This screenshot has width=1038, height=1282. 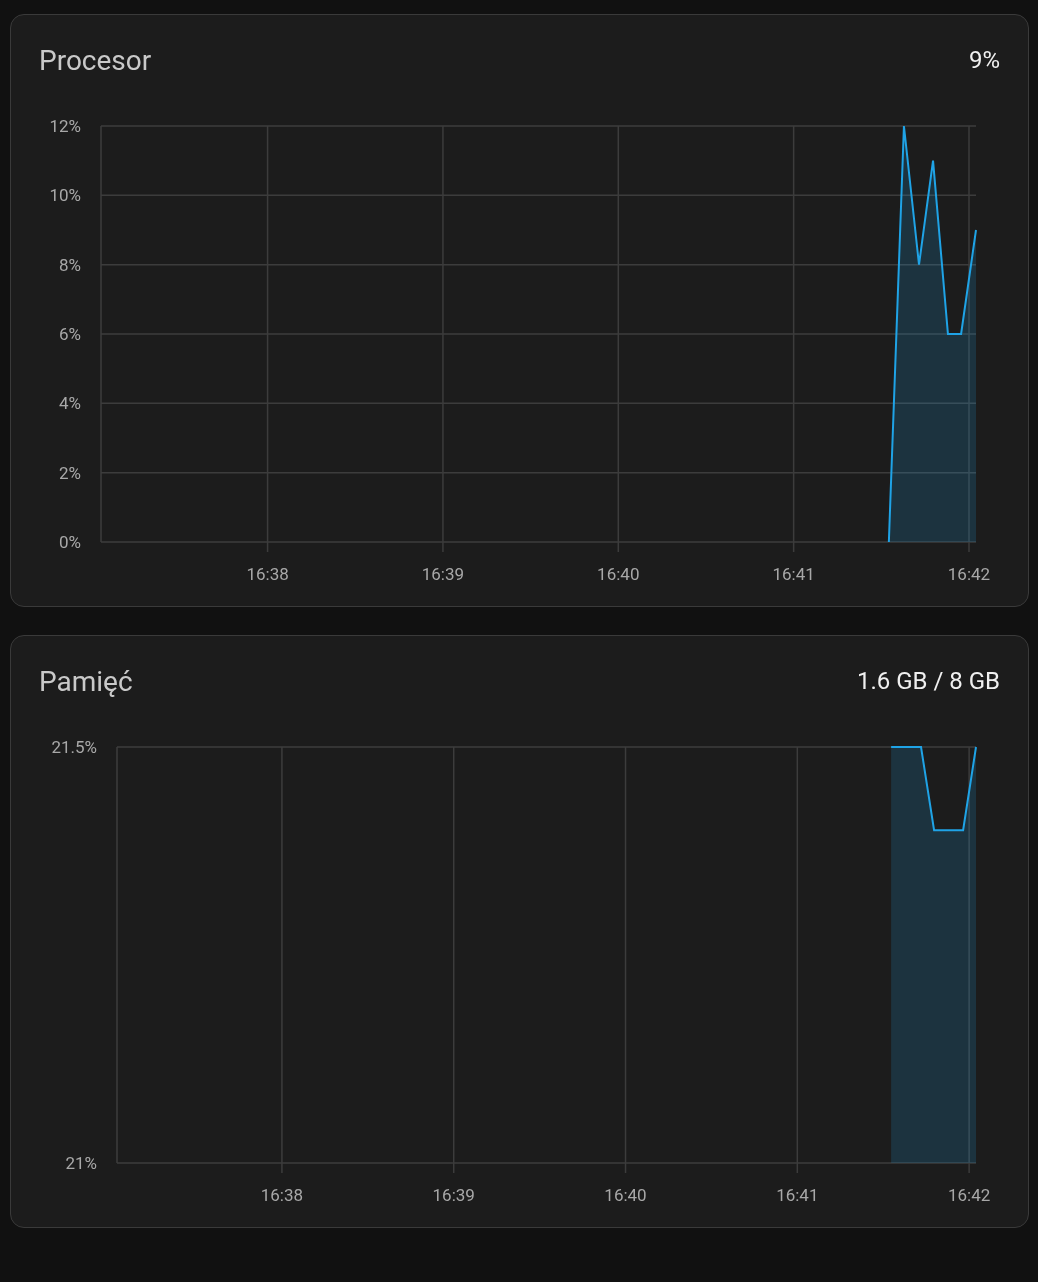 What do you see at coordinates (70, 472) in the screenshot?
I see `y-axis-label: 2%` at bounding box center [70, 472].